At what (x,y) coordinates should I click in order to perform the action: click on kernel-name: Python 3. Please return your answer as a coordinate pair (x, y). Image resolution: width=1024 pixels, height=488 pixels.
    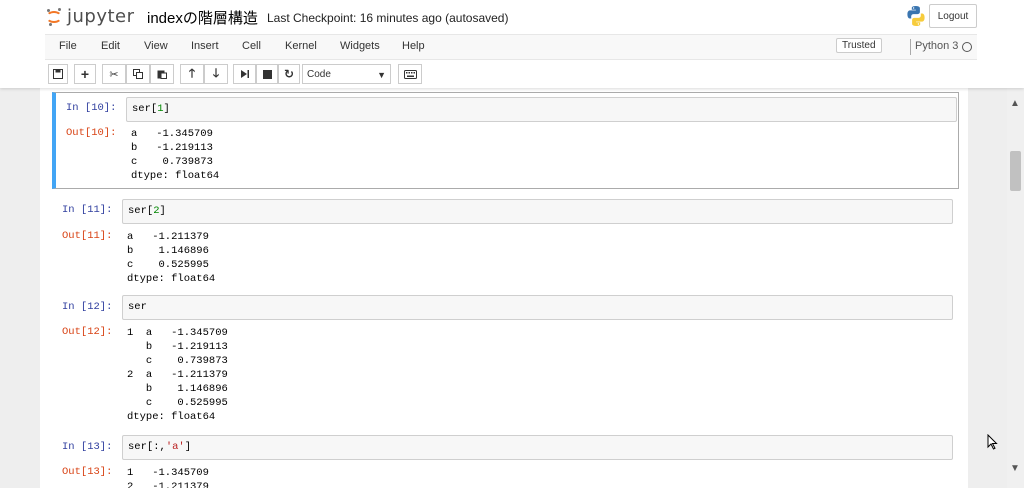
    Looking at the image, I should click on (936, 46).